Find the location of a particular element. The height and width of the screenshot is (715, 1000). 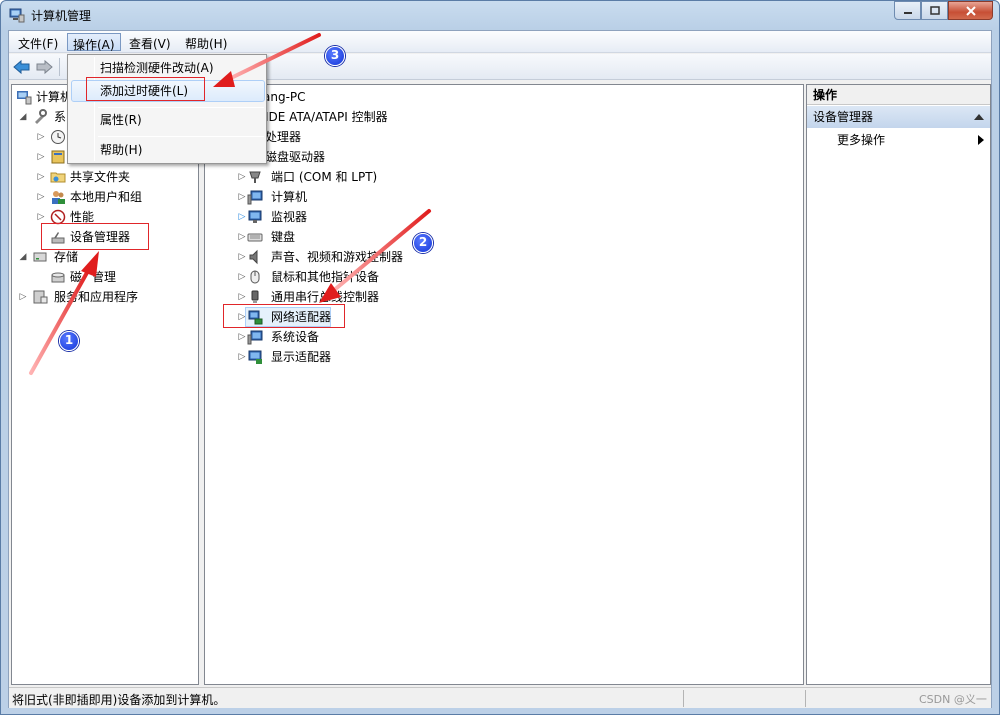

disk-management-icon is located at coordinates (58, 277).